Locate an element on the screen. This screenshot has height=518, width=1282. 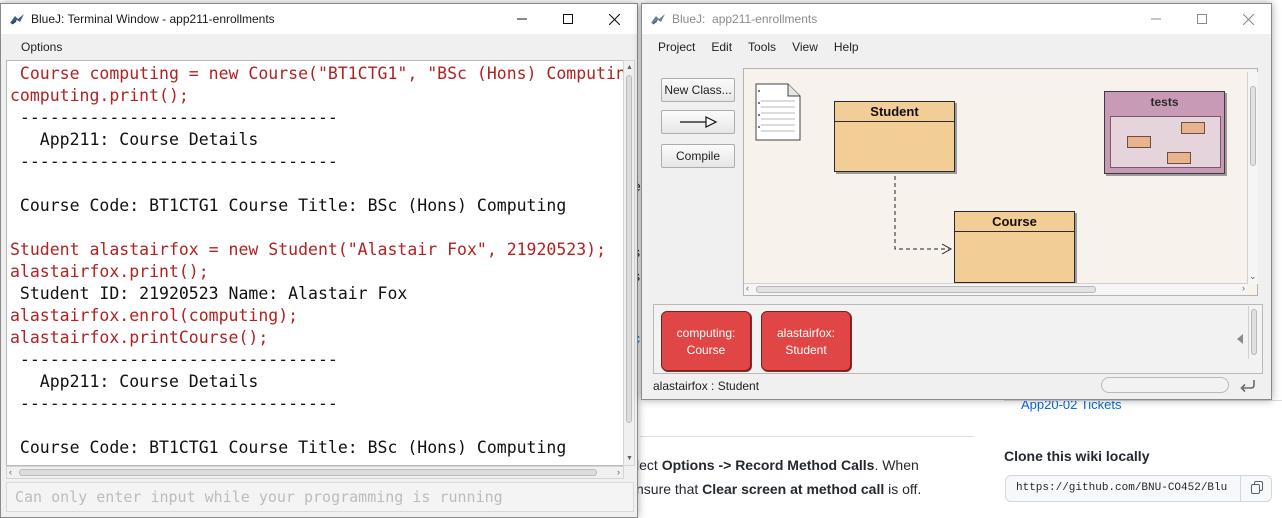
bench-scroll-left-icon is located at coordinates (1240, 339).